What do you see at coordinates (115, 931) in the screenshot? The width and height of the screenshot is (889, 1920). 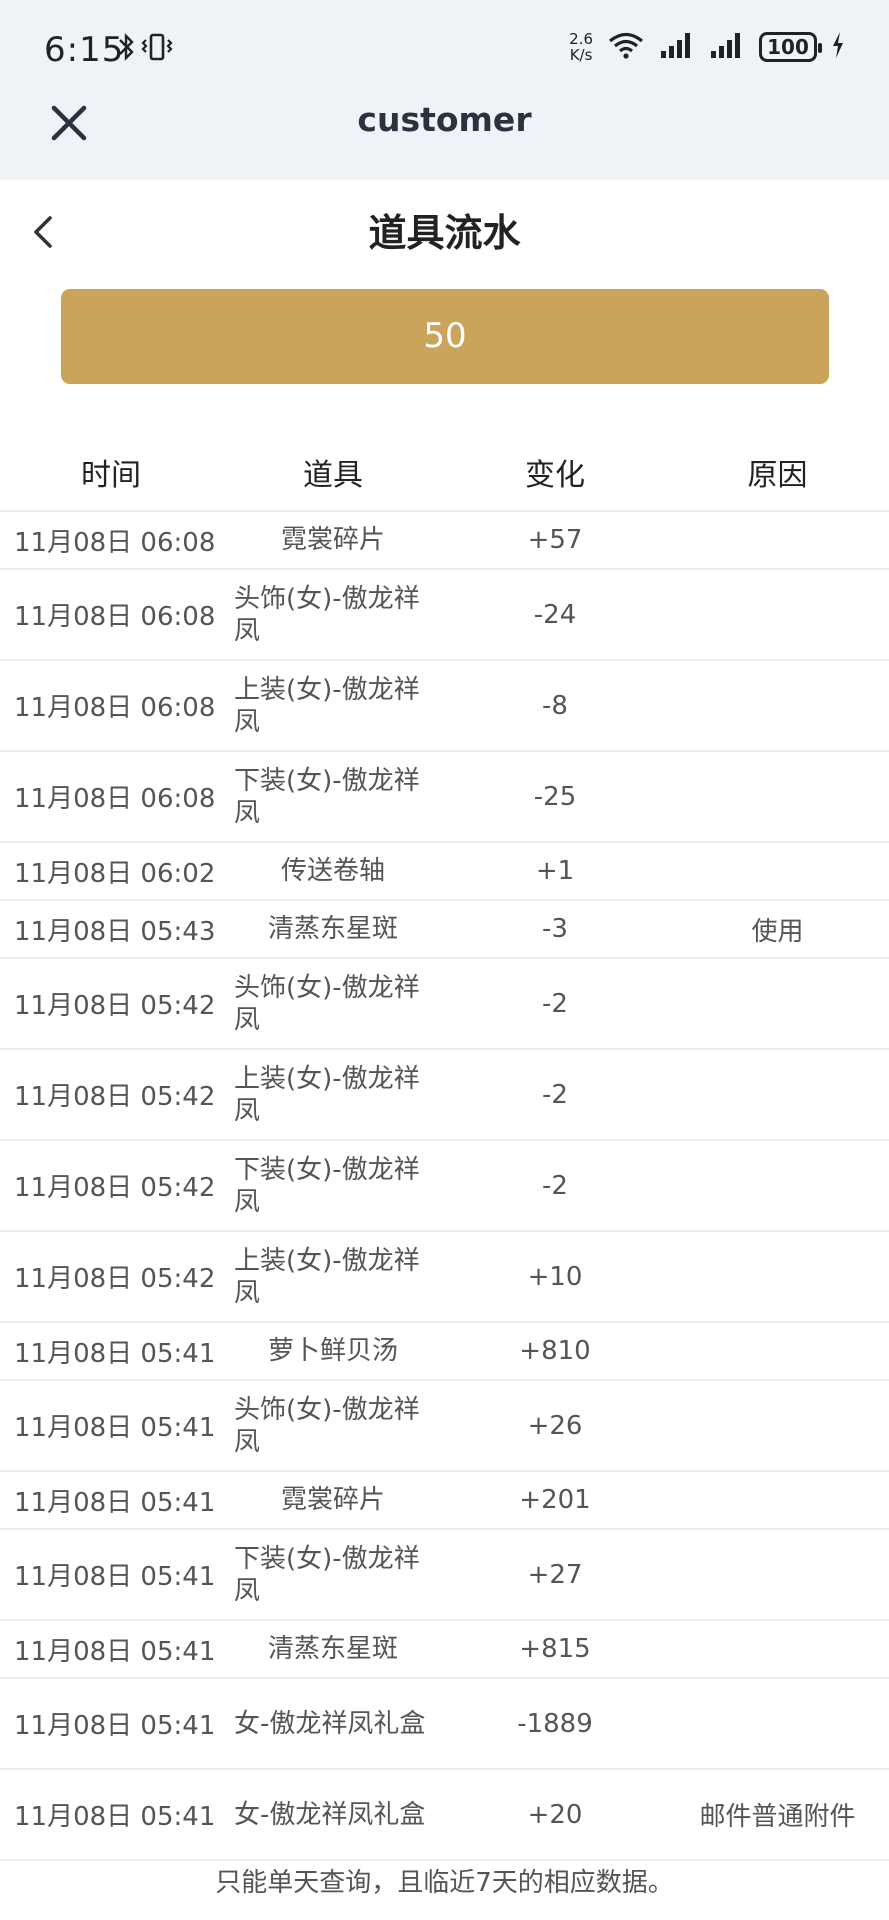 I see `cell-time: 11月08日 05:43` at bounding box center [115, 931].